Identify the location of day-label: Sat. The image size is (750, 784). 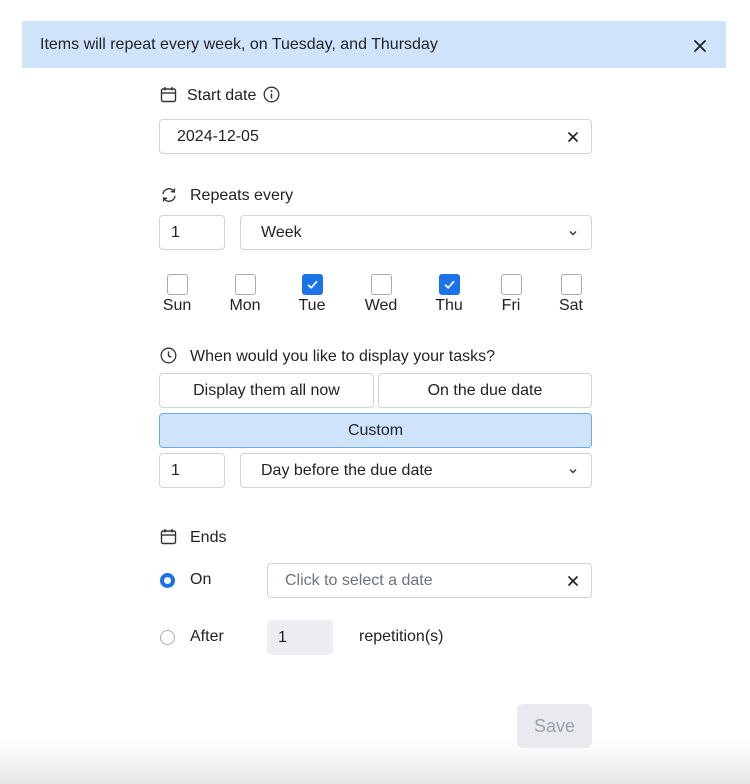
(570, 305).